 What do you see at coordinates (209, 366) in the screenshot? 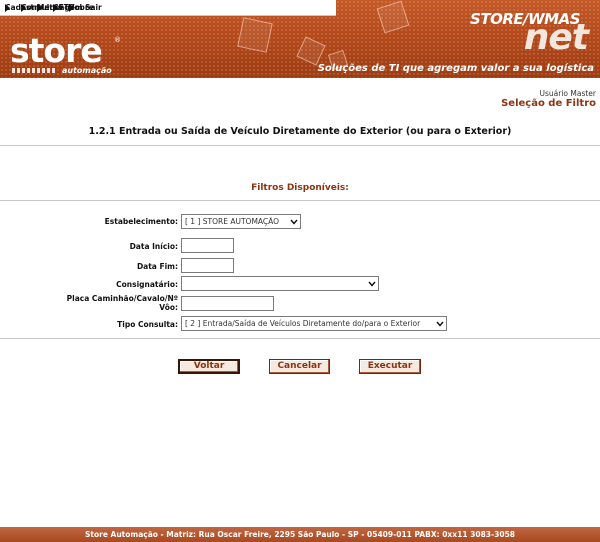
I see `voltar-button: Voltar` at bounding box center [209, 366].